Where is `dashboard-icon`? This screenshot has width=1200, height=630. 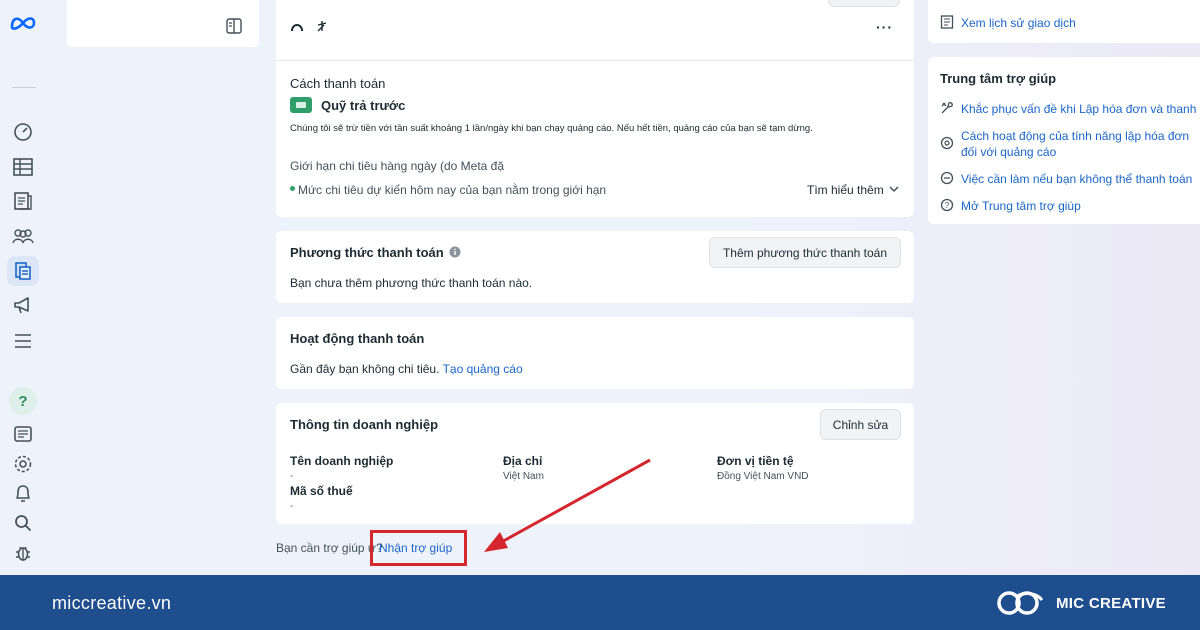 dashboard-icon is located at coordinates (23, 132).